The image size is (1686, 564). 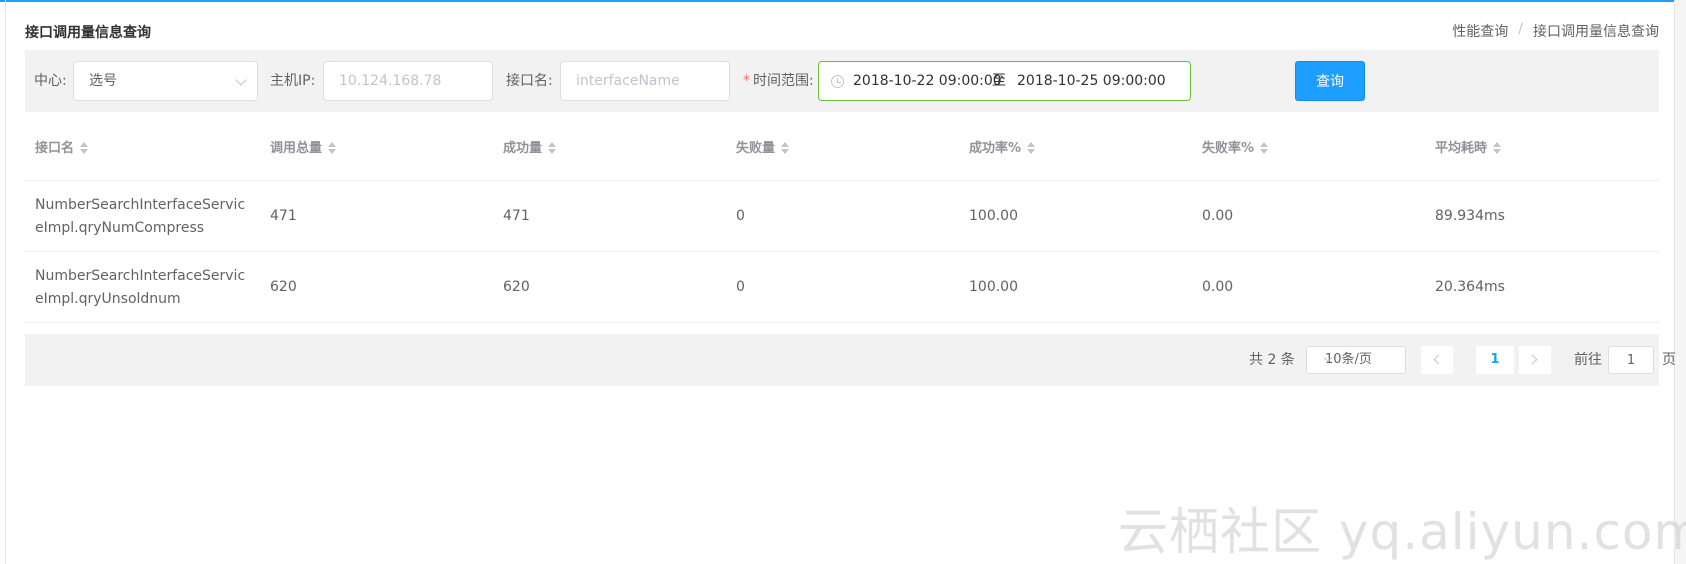 What do you see at coordinates (529, 81) in the screenshot?
I see `interface-name-label: 接口名:` at bounding box center [529, 81].